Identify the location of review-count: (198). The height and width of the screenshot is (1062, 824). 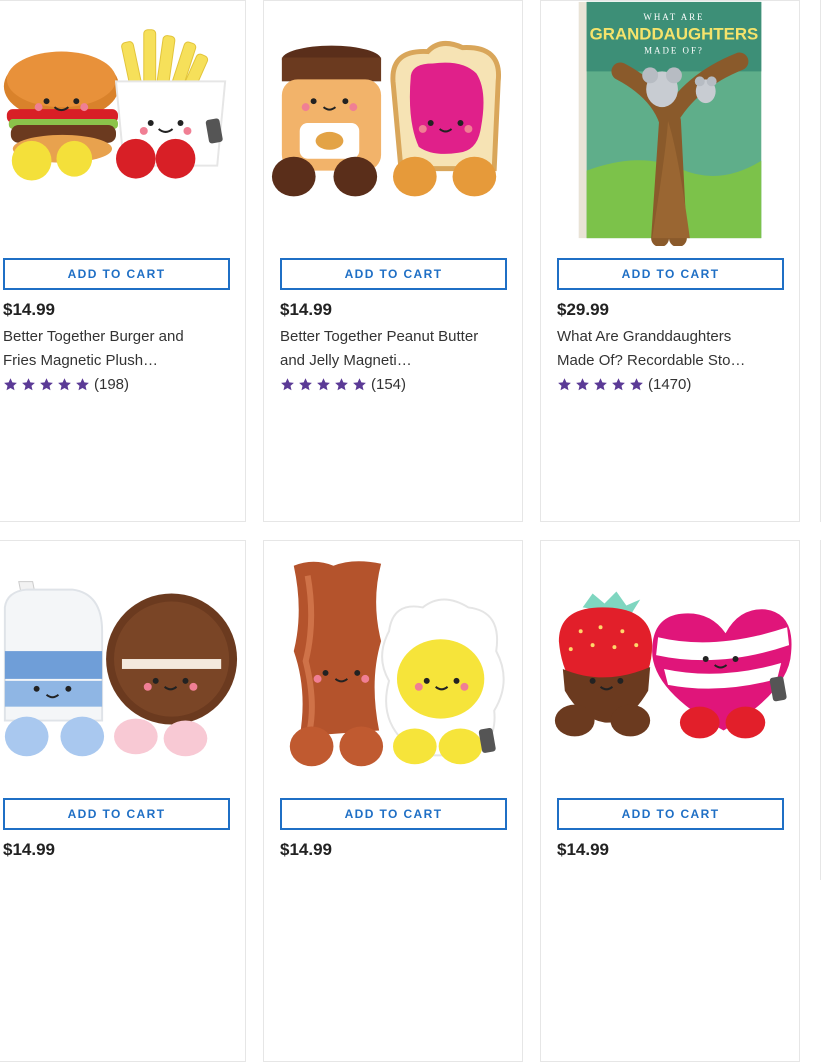
(112, 384).